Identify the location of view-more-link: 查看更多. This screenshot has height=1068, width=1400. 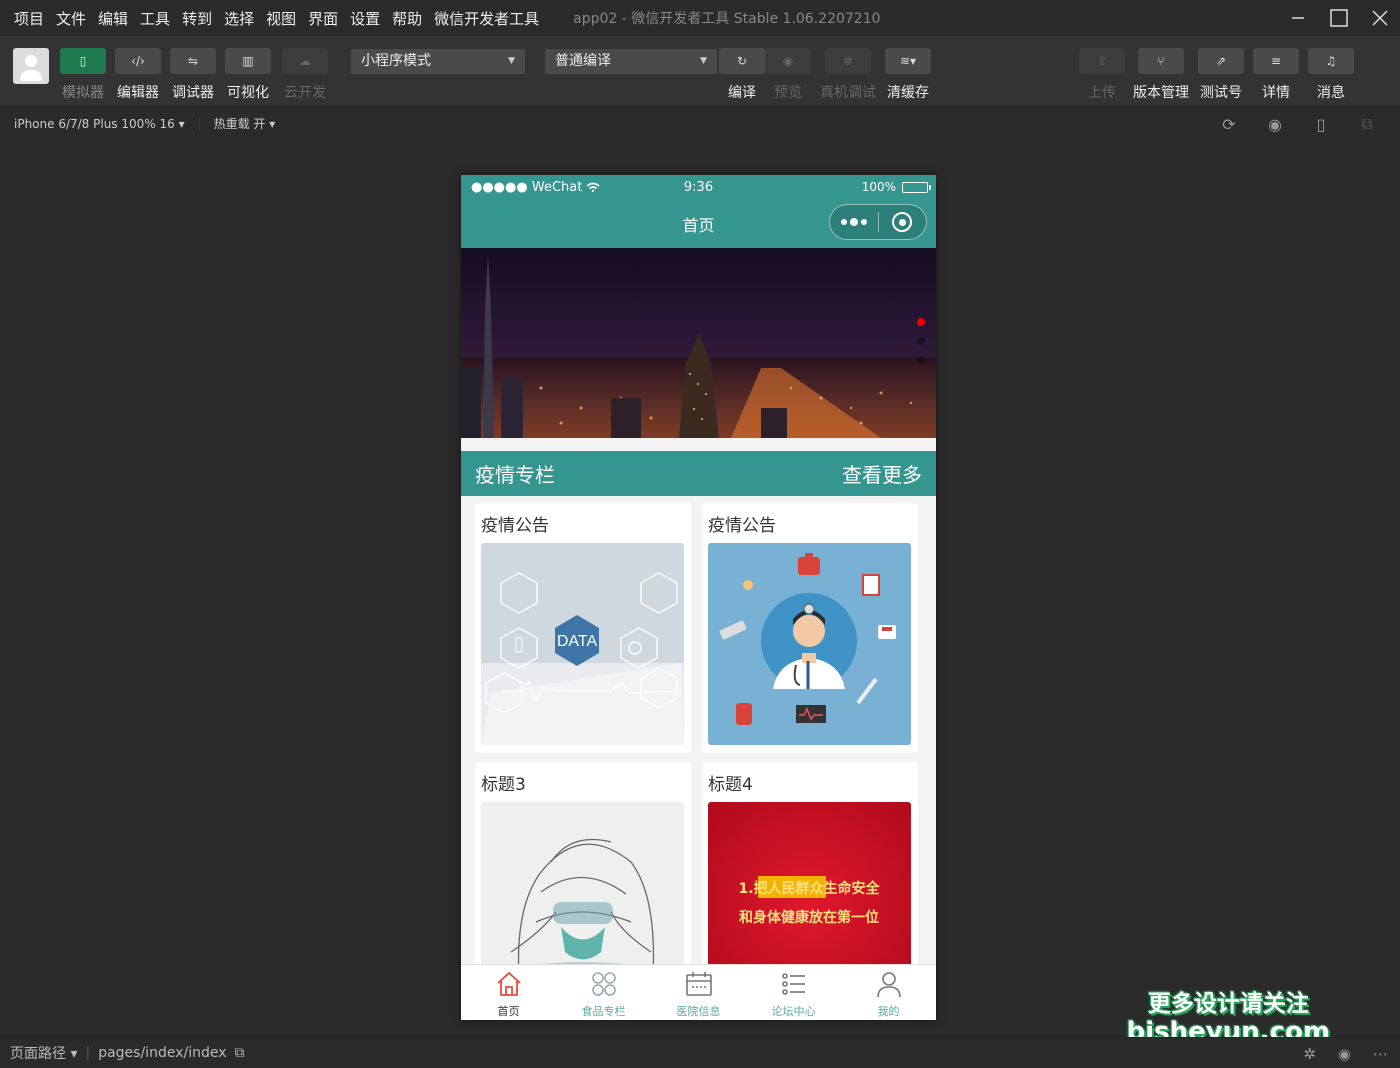
(882, 473).